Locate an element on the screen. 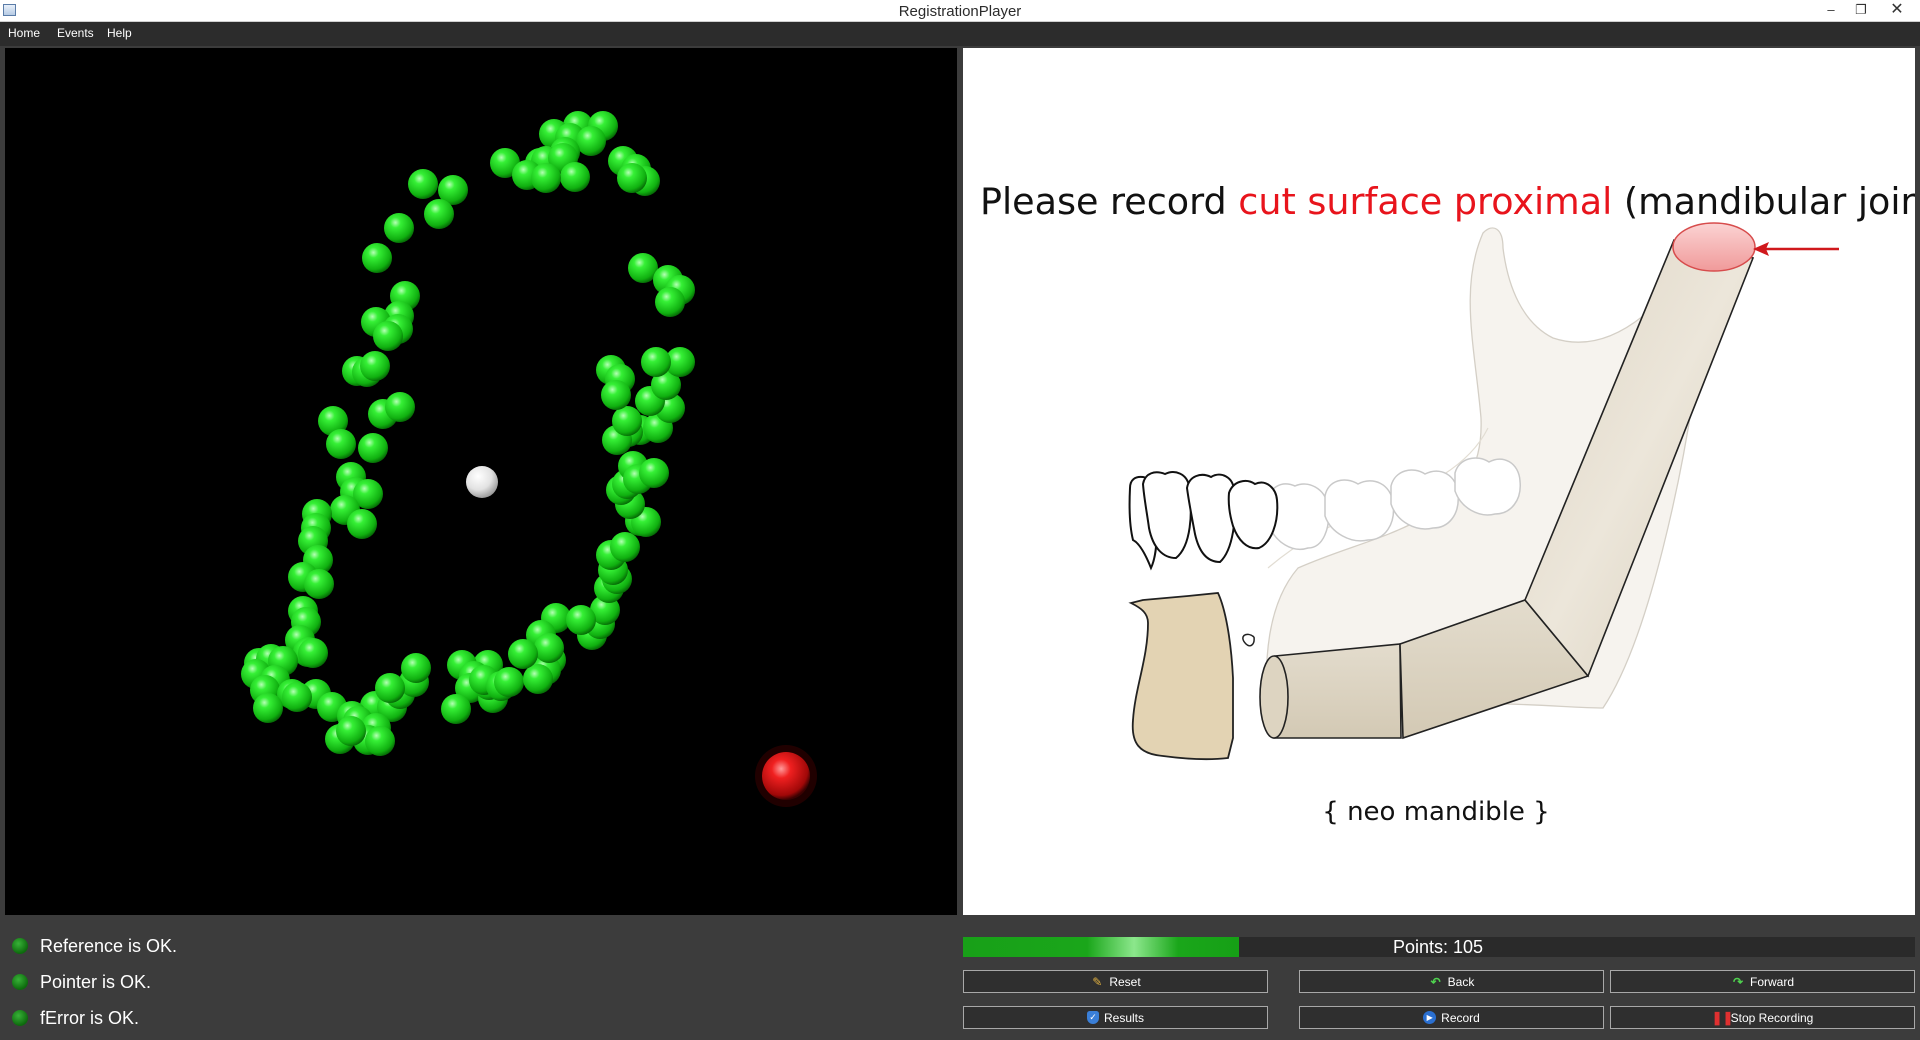 The height and width of the screenshot is (1040, 1920). status-reference-label: Reference is OK. is located at coordinates (109, 946).